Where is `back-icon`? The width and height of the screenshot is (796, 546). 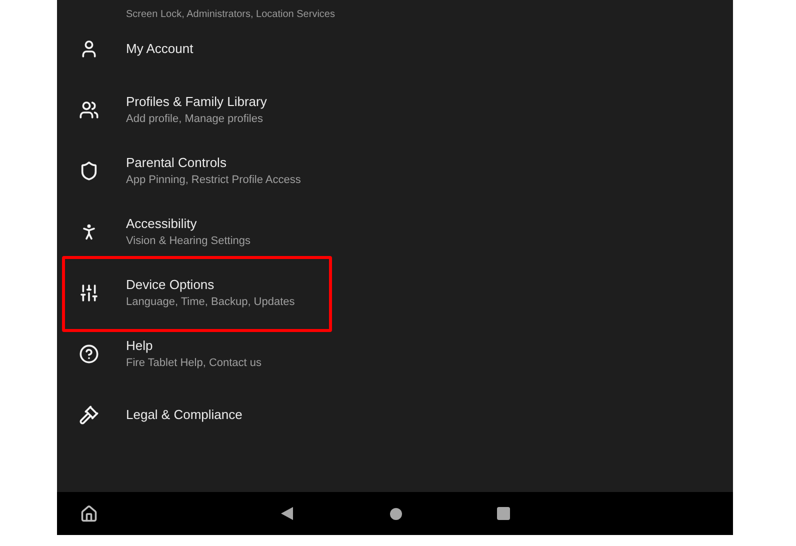 back-icon is located at coordinates (287, 513).